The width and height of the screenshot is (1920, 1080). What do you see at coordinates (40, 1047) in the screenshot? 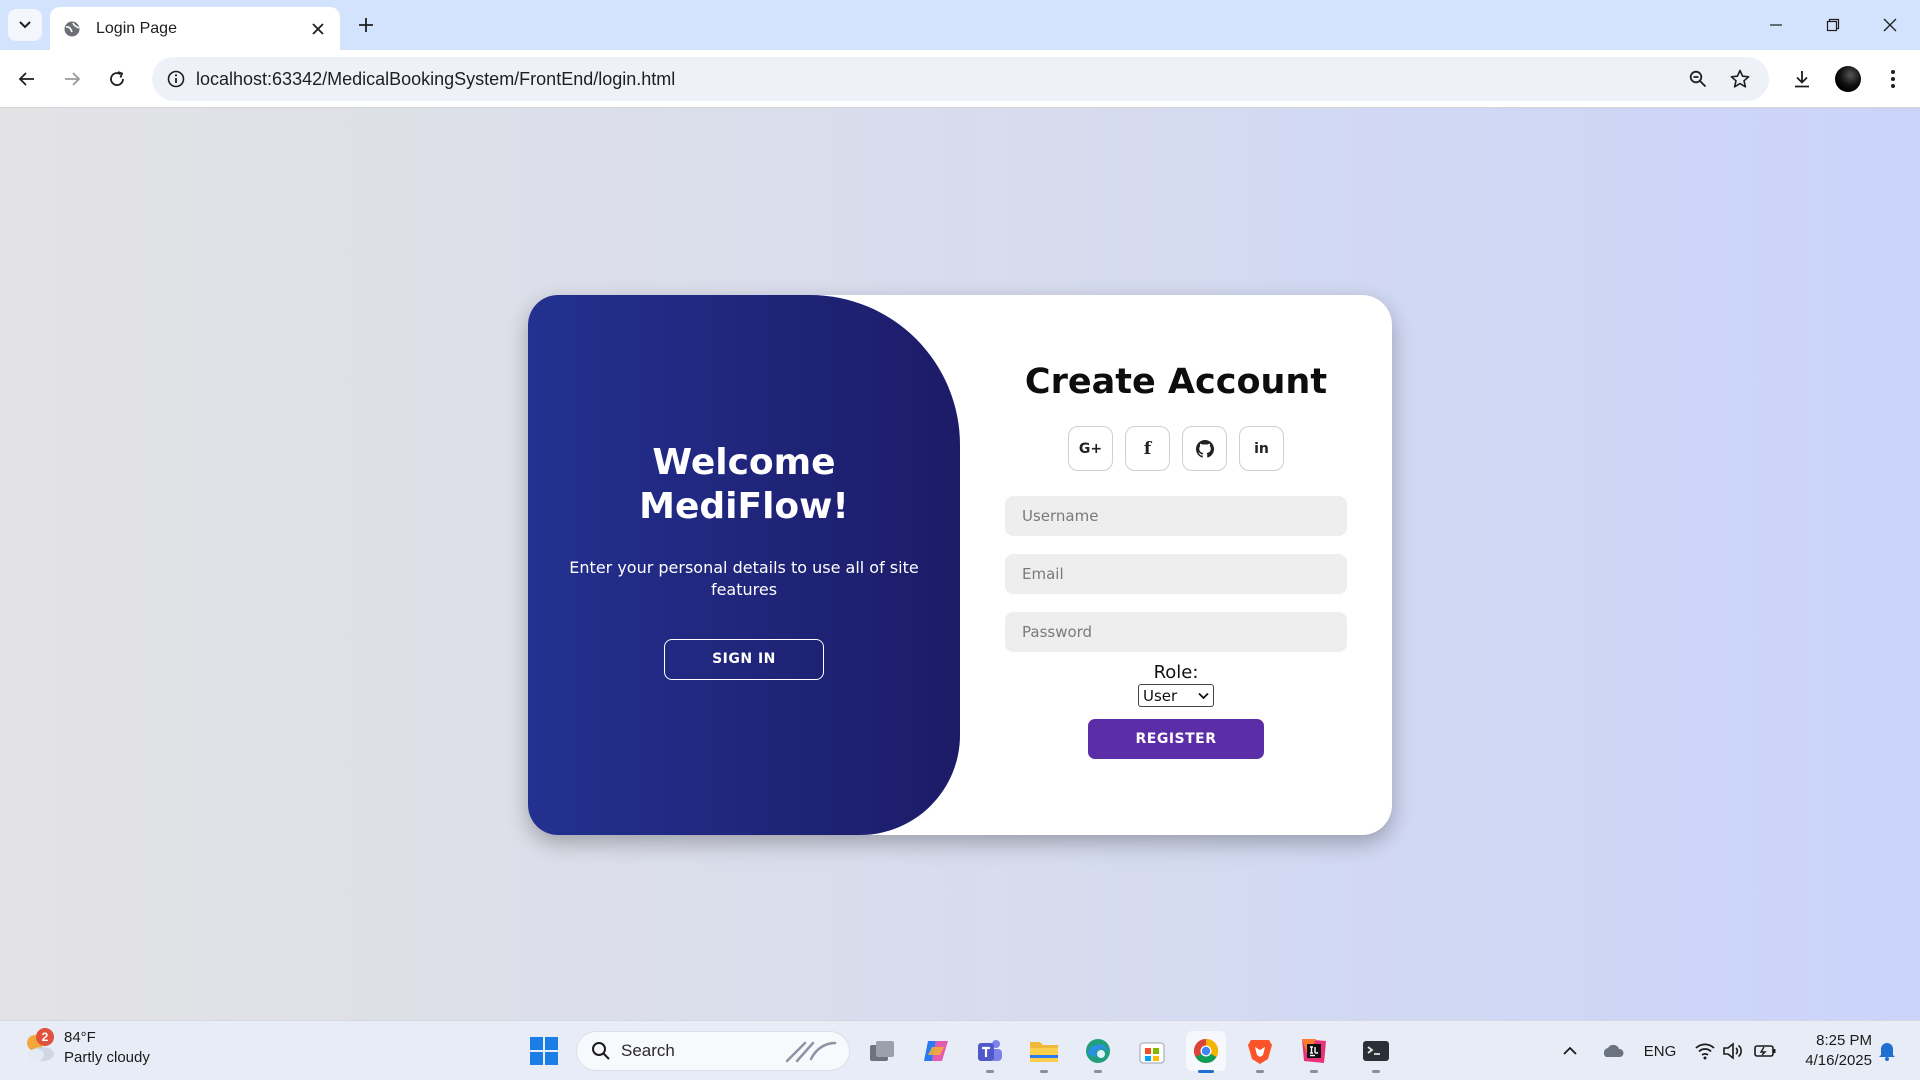
I see `partly-cloudy-icon: 2` at bounding box center [40, 1047].